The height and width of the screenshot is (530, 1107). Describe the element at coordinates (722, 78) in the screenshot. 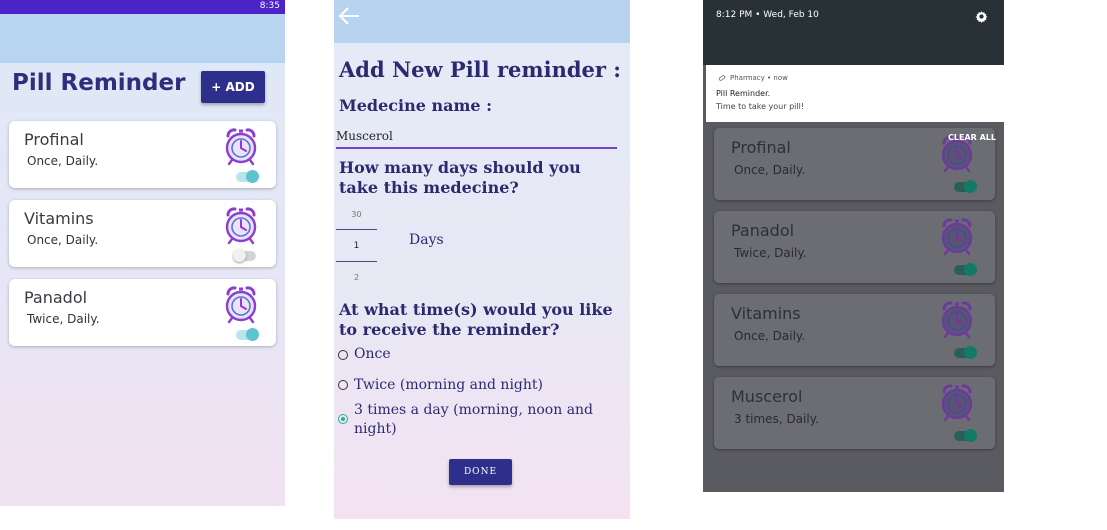

I see `pill-icon` at that location.